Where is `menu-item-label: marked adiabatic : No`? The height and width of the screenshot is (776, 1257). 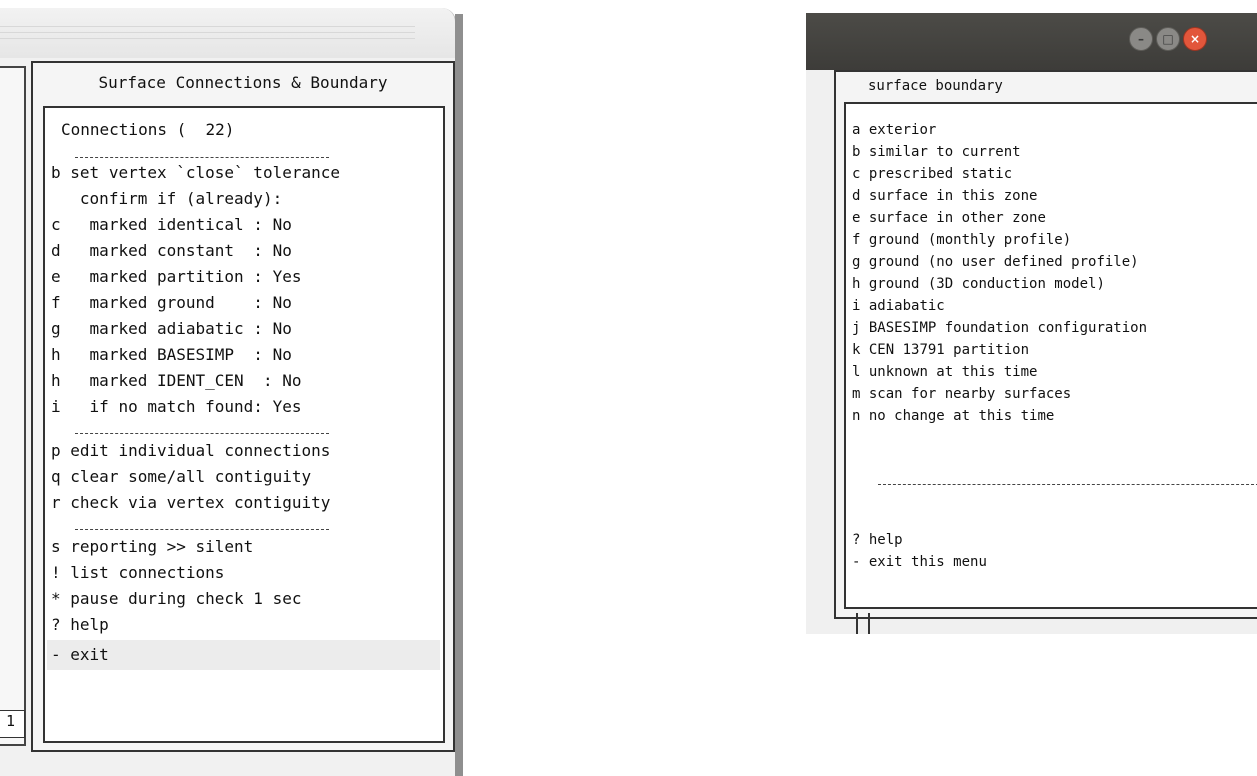
menu-item-label: marked adiabatic : No is located at coordinates (181, 328).